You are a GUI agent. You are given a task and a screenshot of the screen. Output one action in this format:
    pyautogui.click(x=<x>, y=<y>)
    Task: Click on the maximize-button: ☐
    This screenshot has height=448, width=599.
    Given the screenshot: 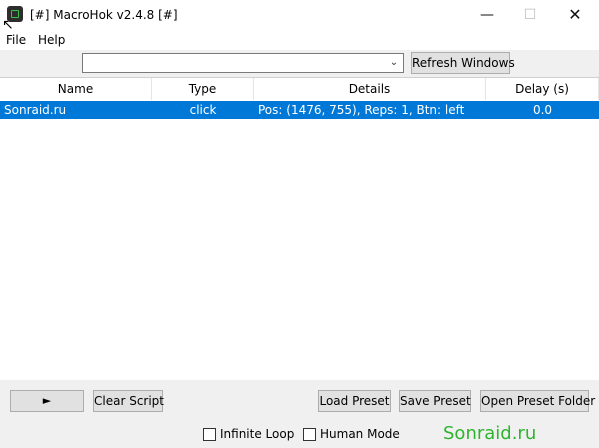 What is the action you would take?
    pyautogui.click(x=530, y=15)
    